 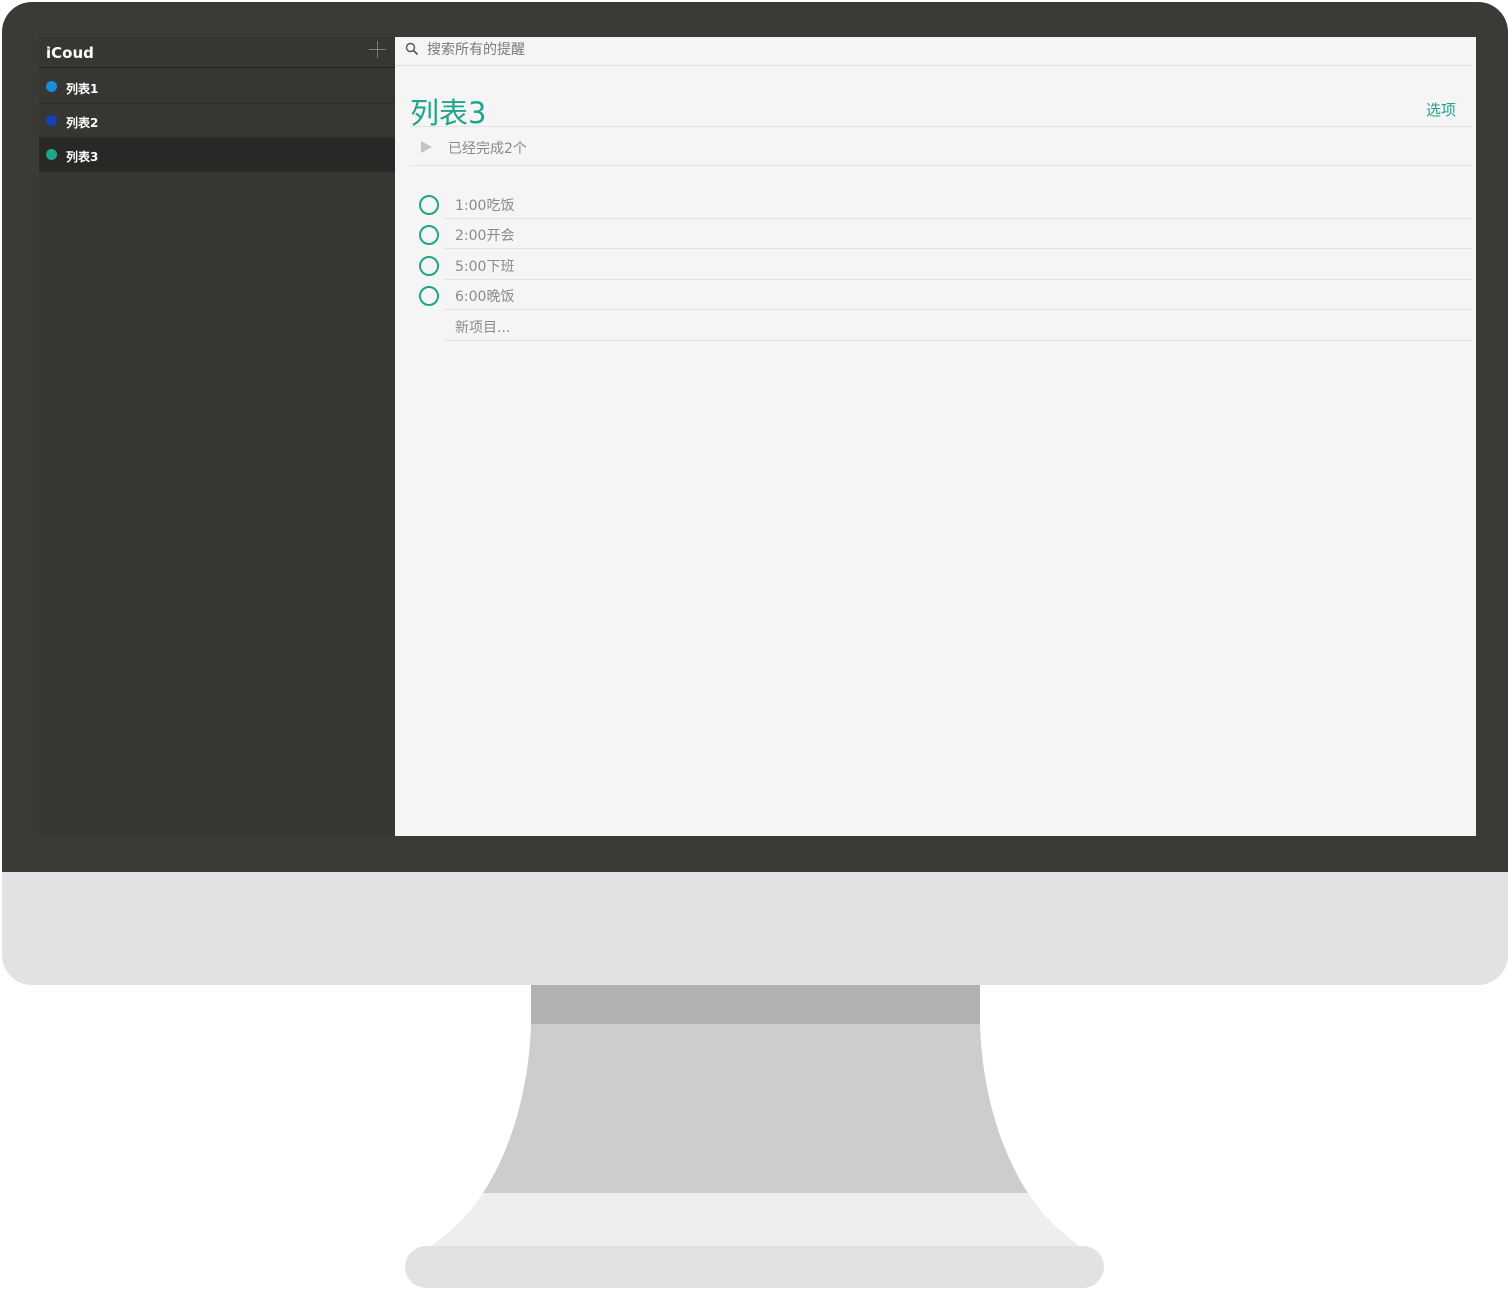 I want to click on show-completed-toggle: 已经完成2个, so click(x=621, y=147).